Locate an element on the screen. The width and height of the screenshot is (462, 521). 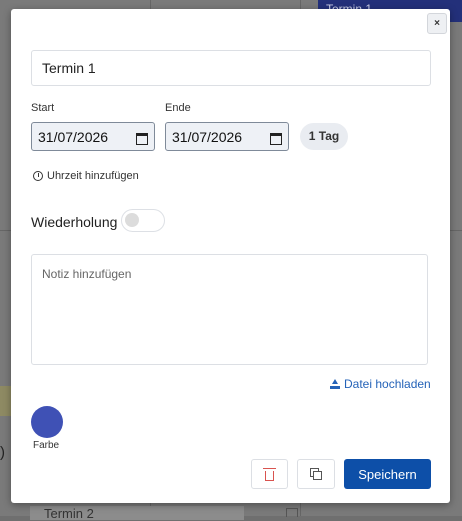
note-placeholder: Notiz hinzufügen is located at coordinates (87, 274).